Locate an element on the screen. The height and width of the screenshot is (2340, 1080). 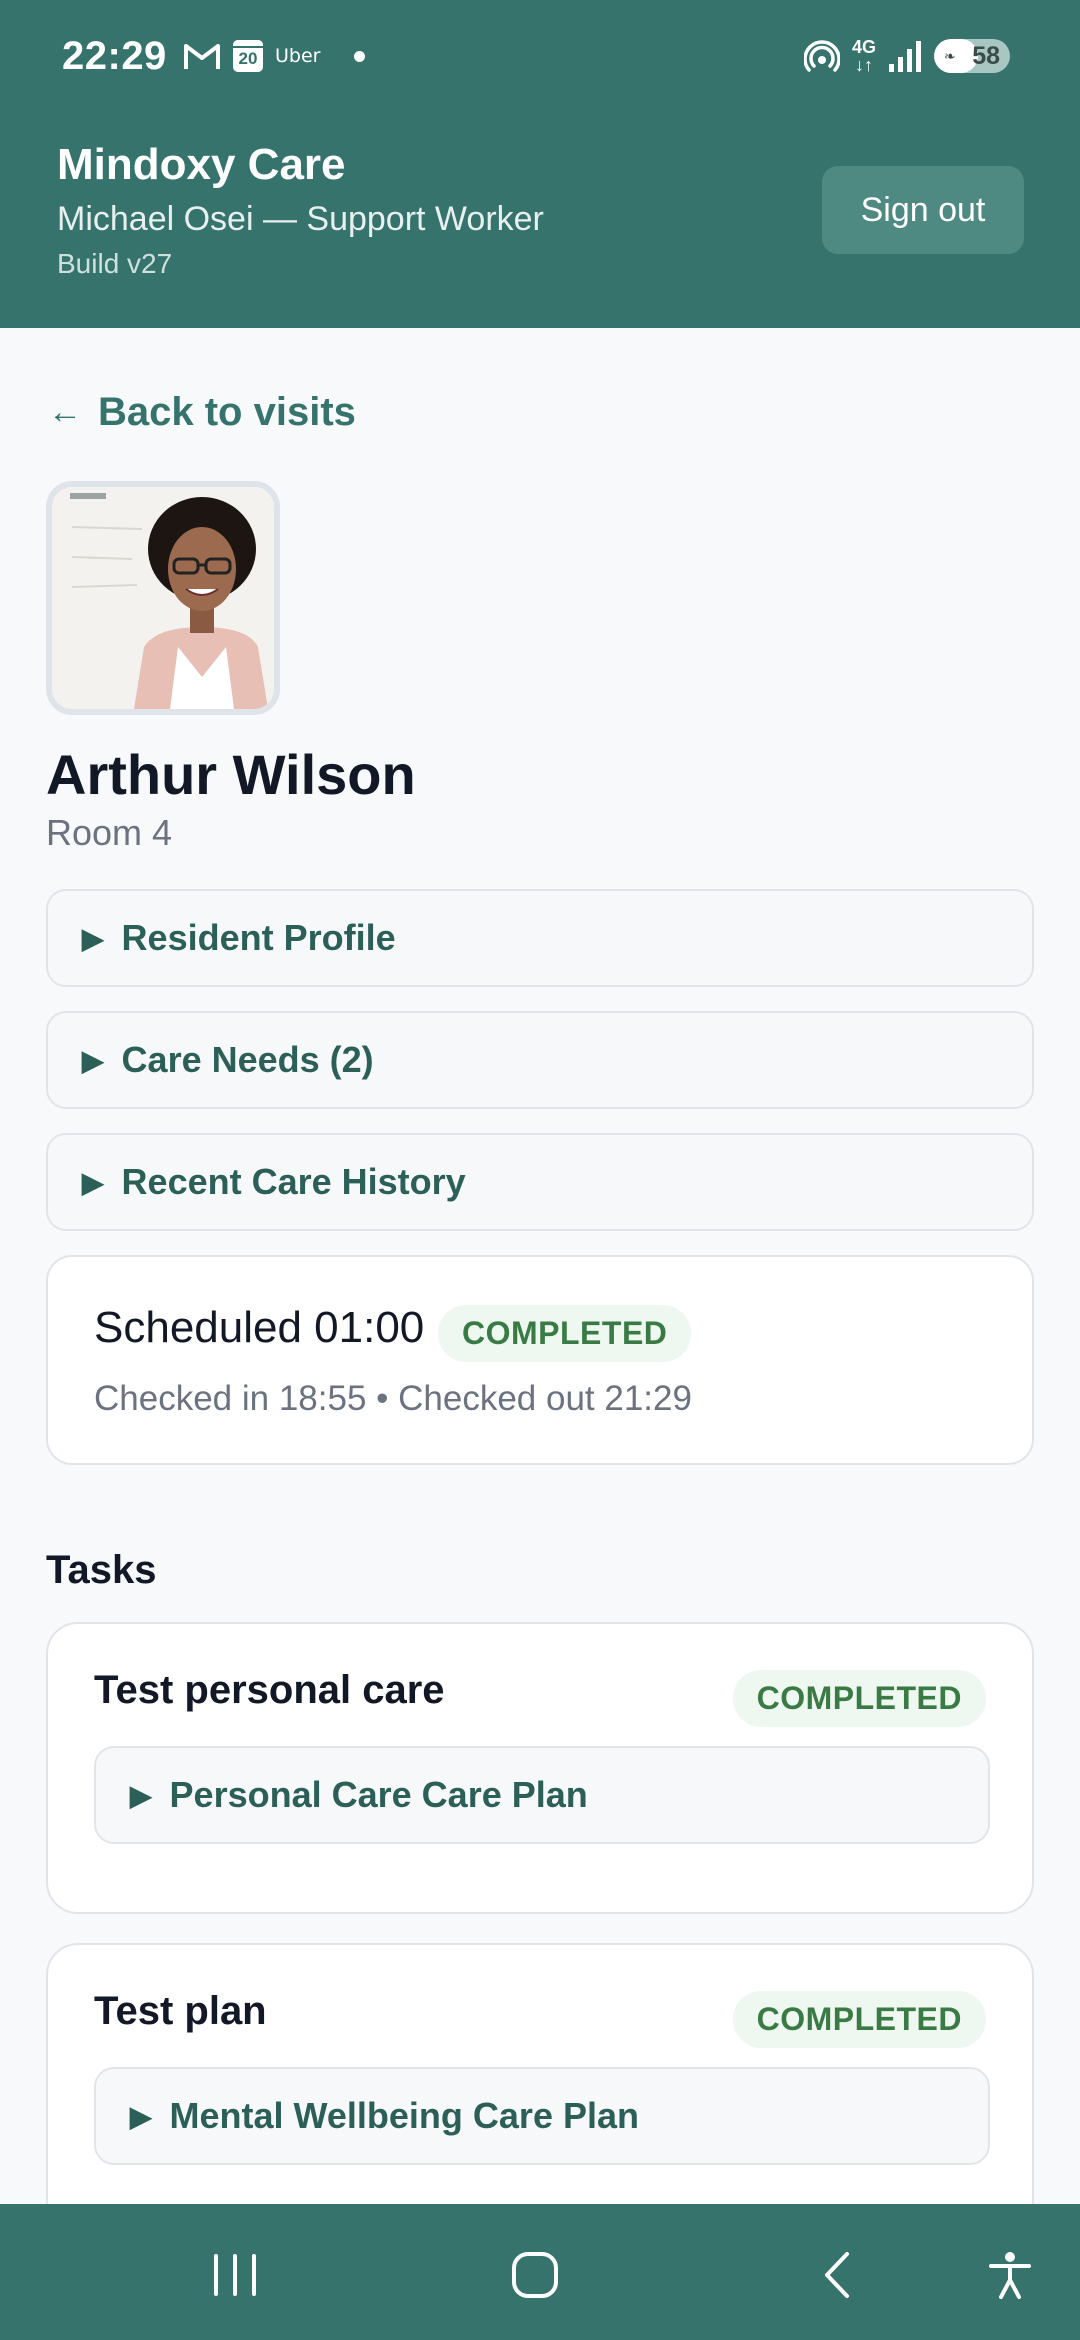
tasks-heading: Tasks is located at coordinates (101, 1570).